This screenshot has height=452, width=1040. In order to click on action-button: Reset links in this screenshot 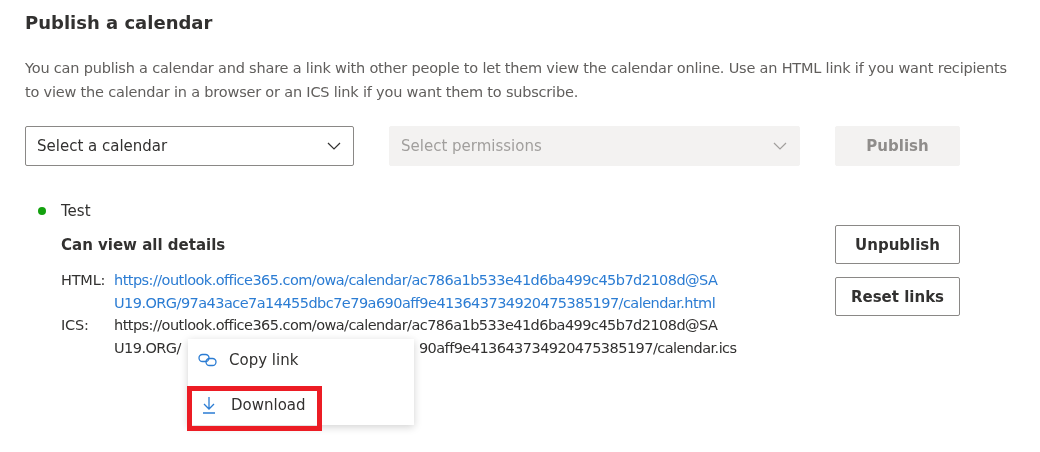, I will do `click(897, 296)`.